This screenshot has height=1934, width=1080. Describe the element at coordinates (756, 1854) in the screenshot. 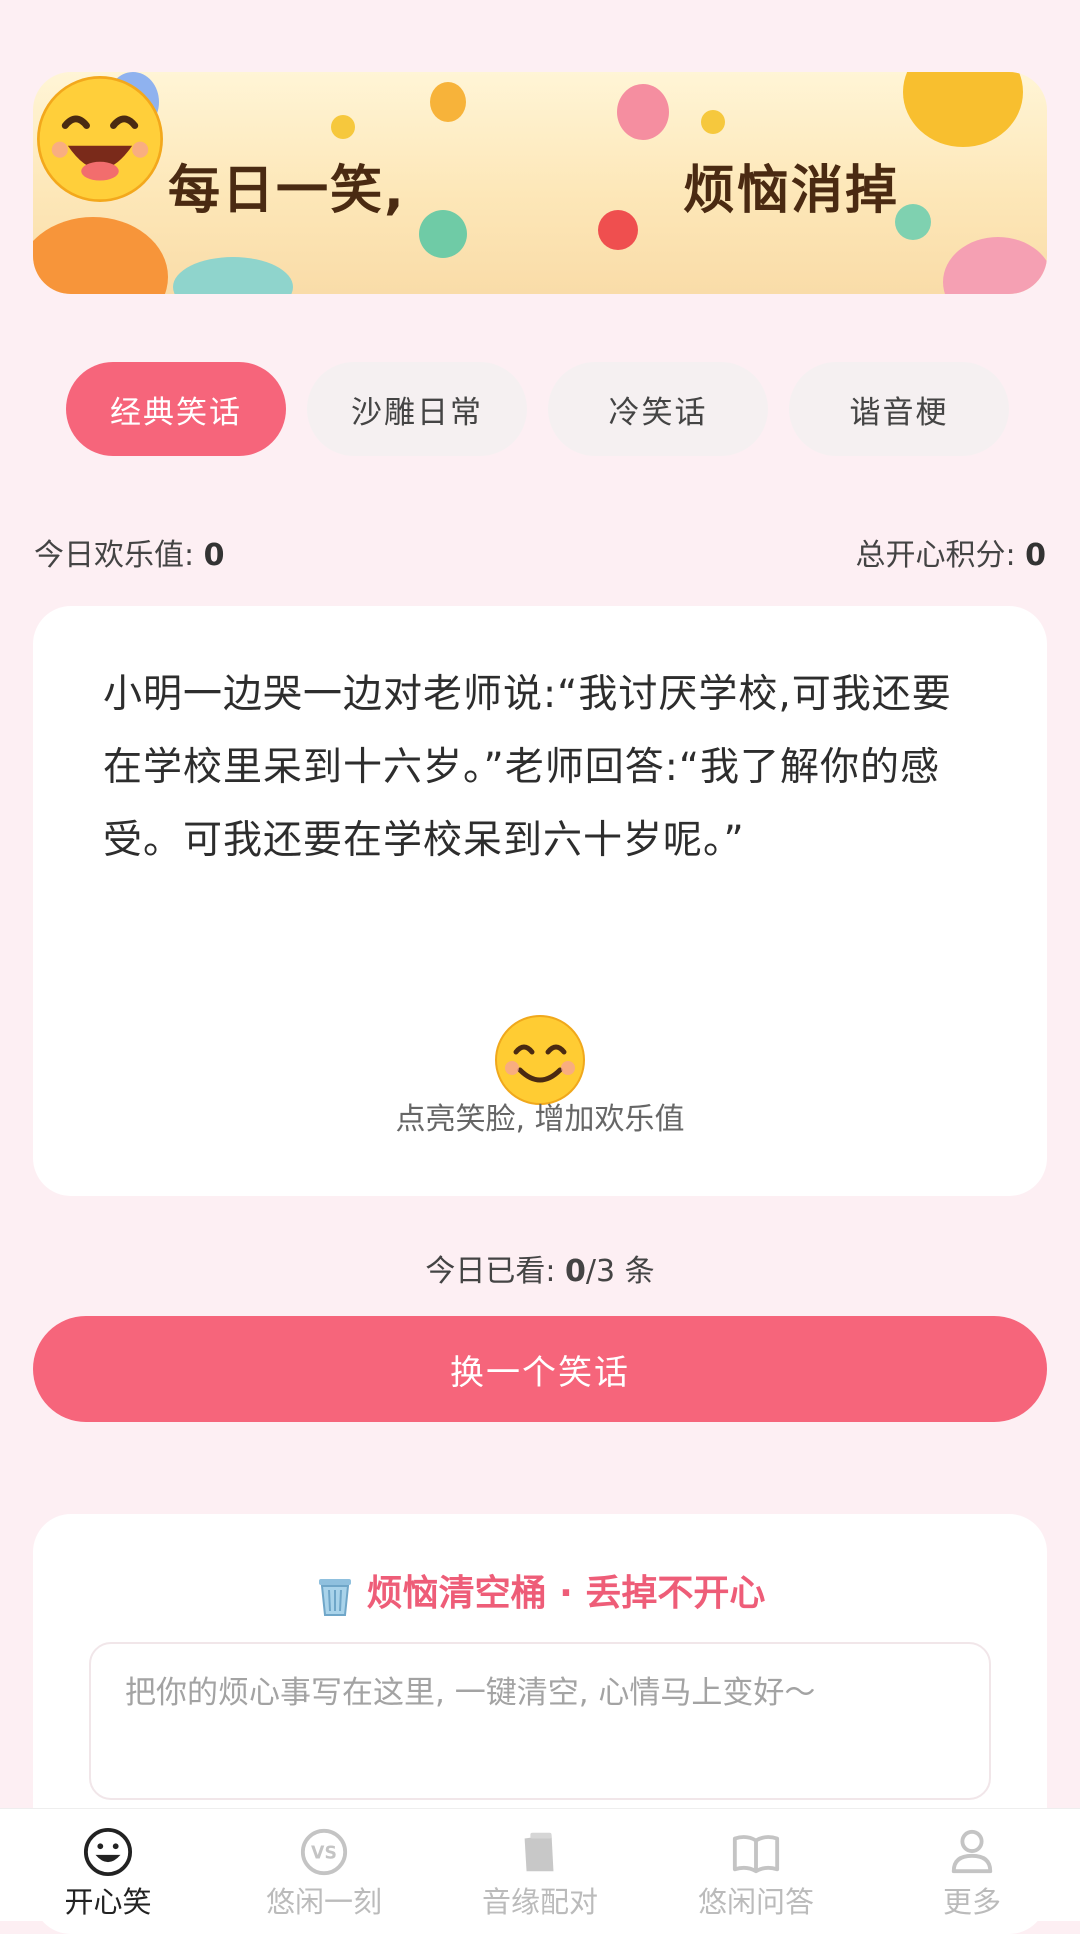

I see `book-icon` at that location.